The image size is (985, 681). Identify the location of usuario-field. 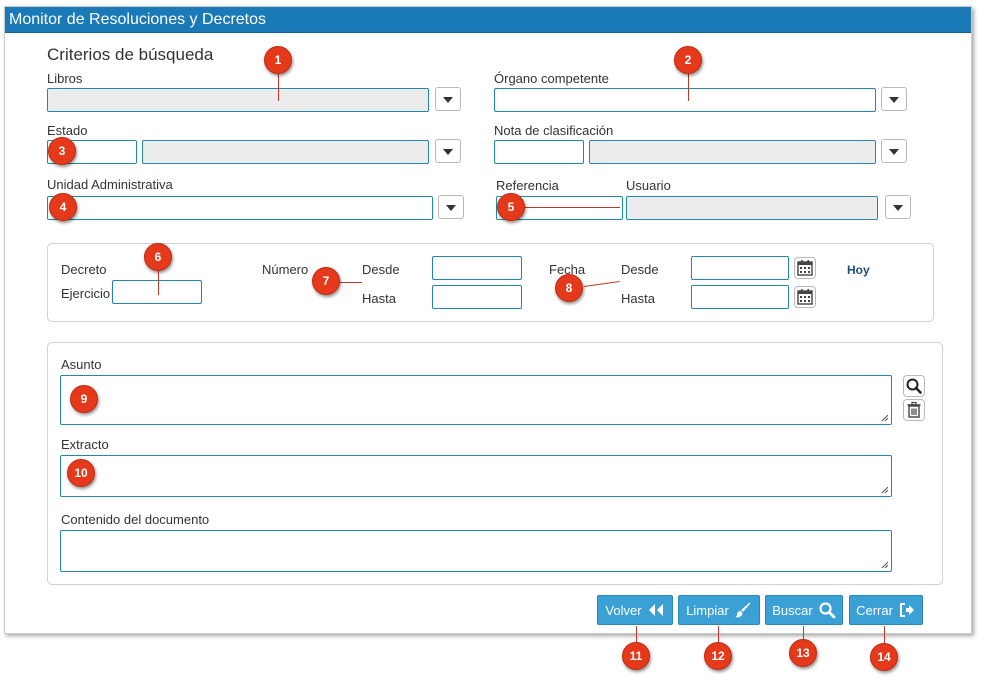
(752, 208).